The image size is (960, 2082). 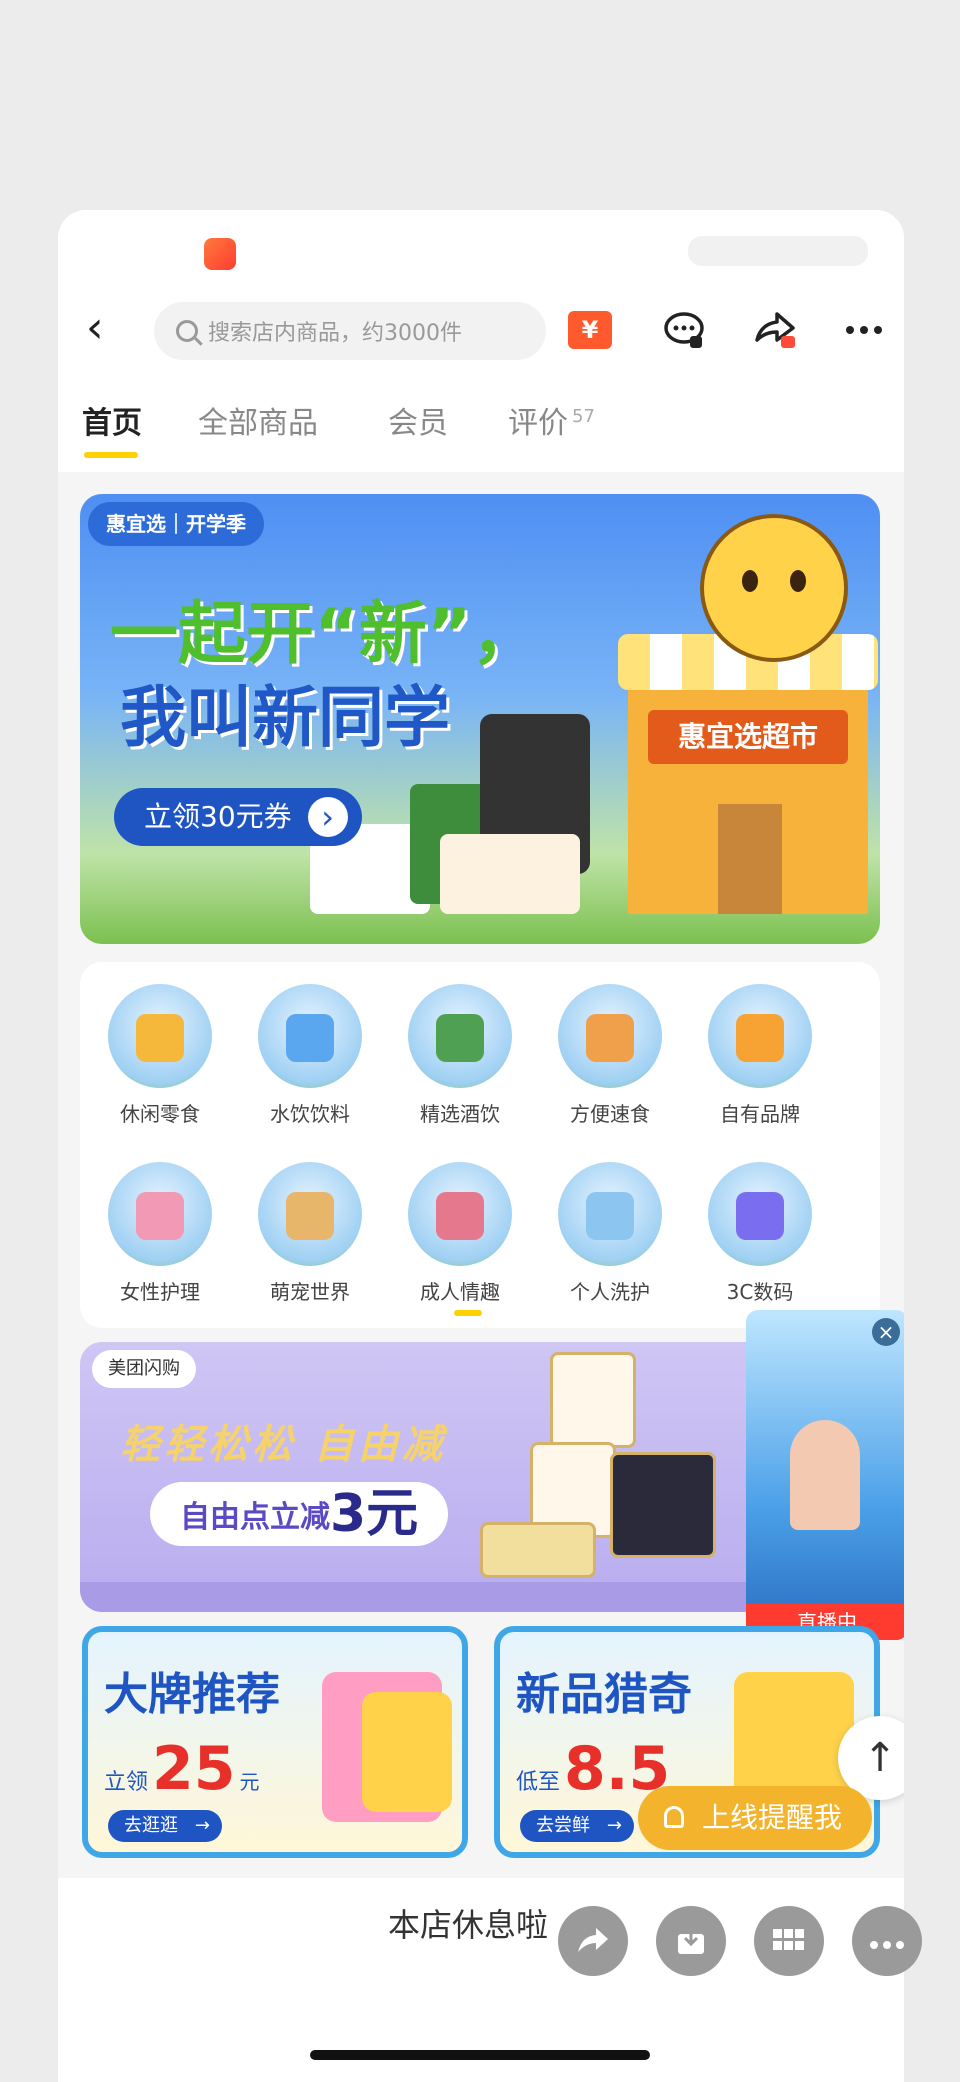 I want to click on category-item: 水饮饮料, so click(x=310, y=1055).